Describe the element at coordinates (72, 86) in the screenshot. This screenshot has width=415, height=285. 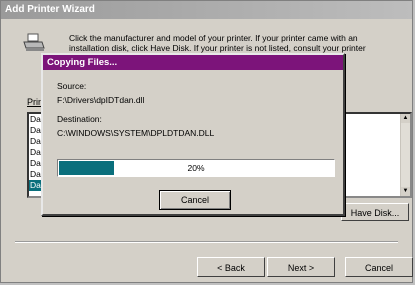
I see `source-label: Source:` at that location.